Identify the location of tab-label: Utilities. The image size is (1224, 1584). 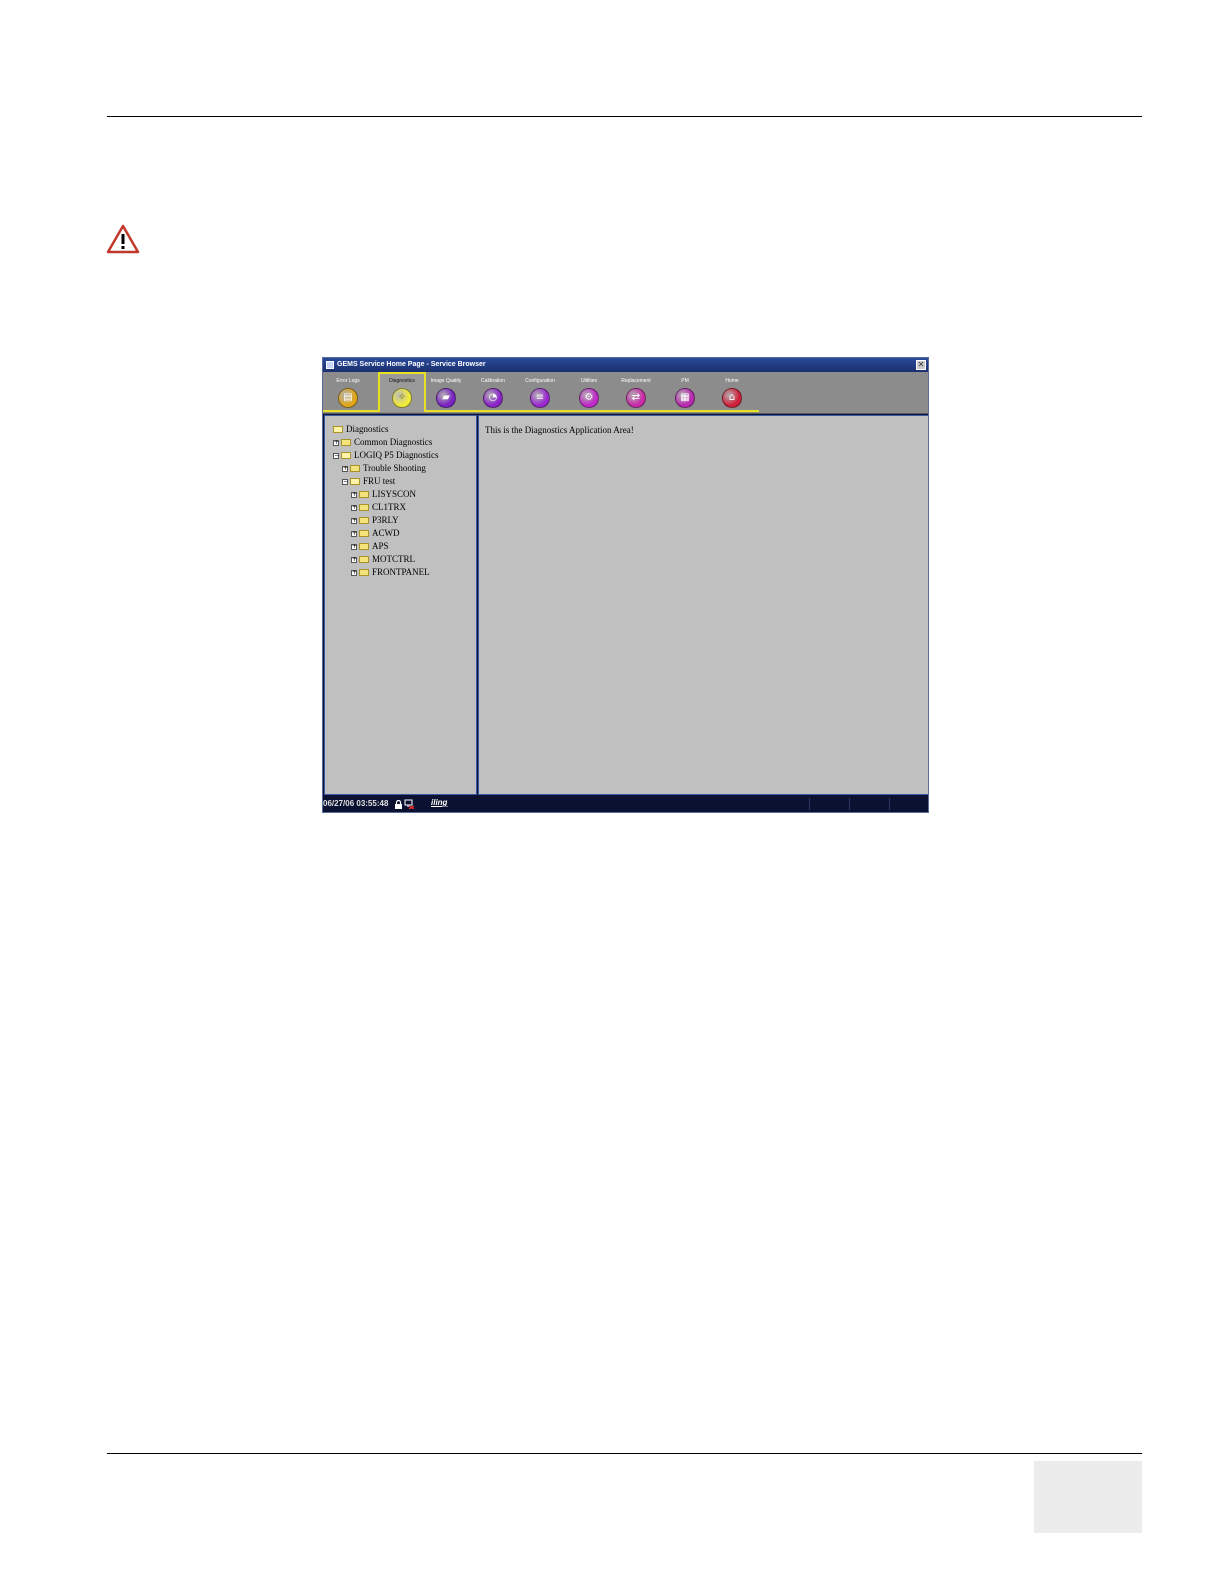
(589, 381).